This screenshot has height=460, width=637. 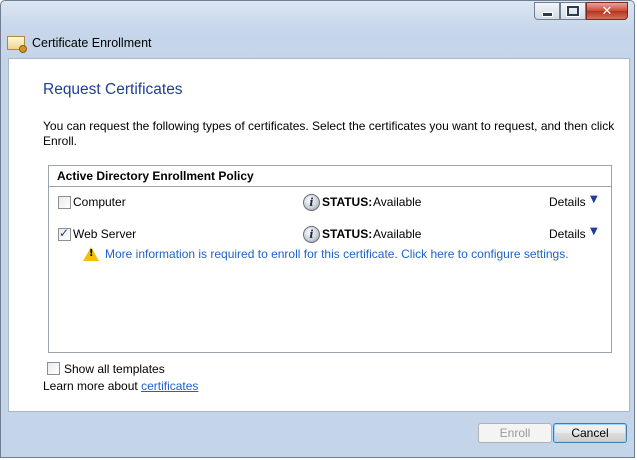 I want to click on title-bar: ✕, so click(x=317, y=15).